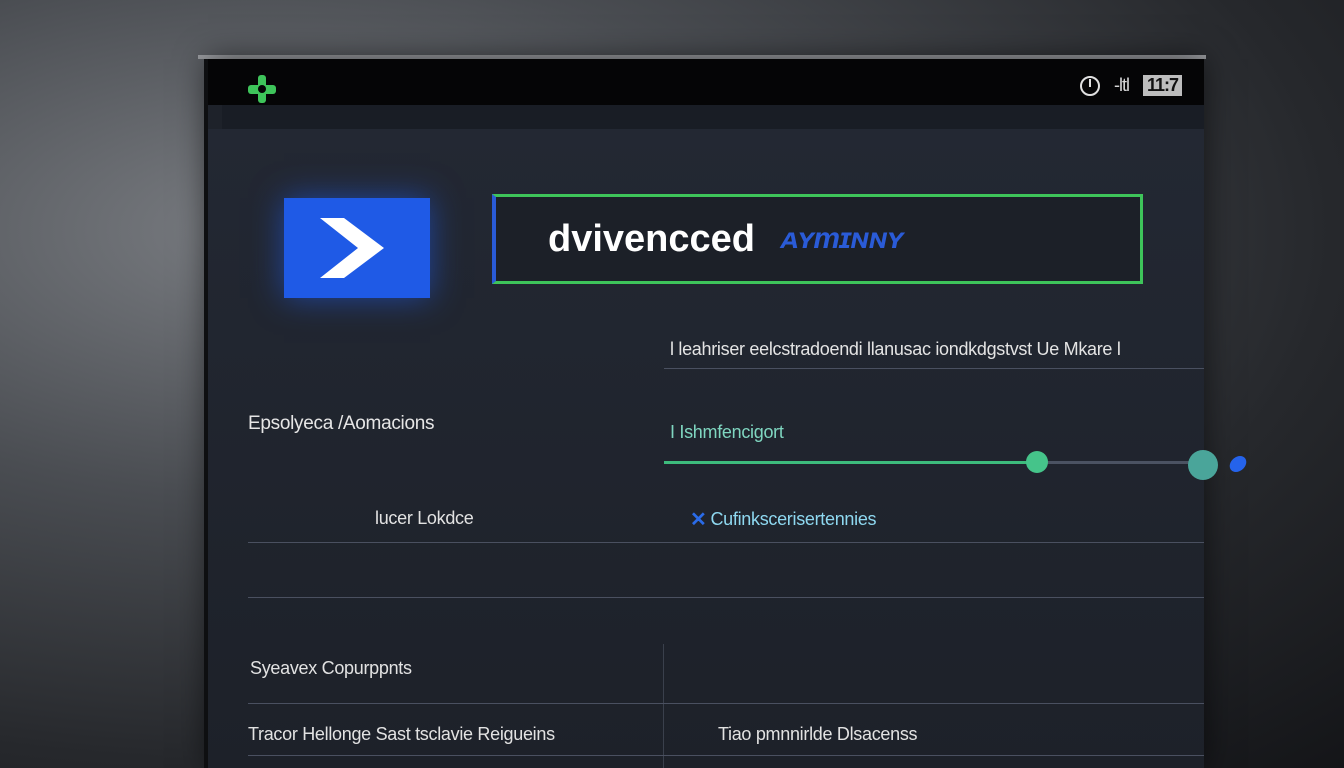 This screenshot has width=1344, height=768. What do you see at coordinates (1121, 85) in the screenshot?
I see `status-label: -ltl` at bounding box center [1121, 85].